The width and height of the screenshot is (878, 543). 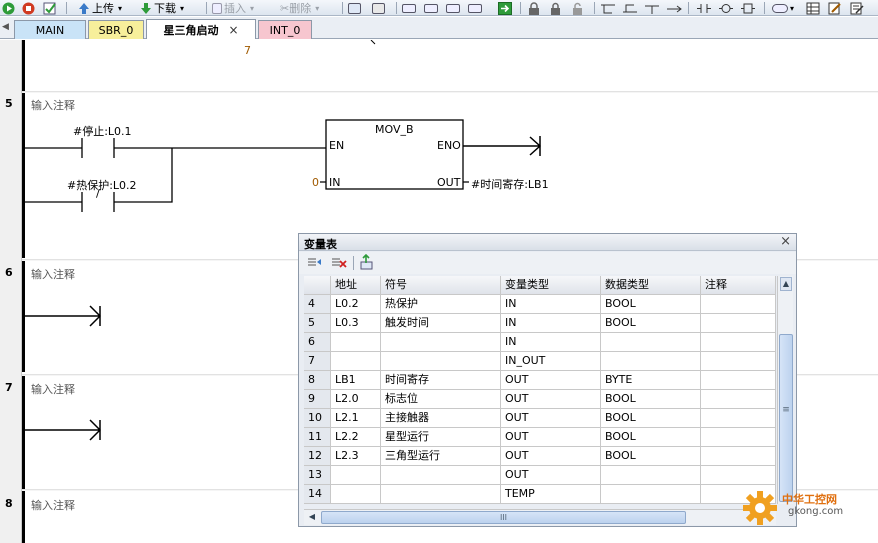 I want to click on contact-icon, so click(x=704, y=7).